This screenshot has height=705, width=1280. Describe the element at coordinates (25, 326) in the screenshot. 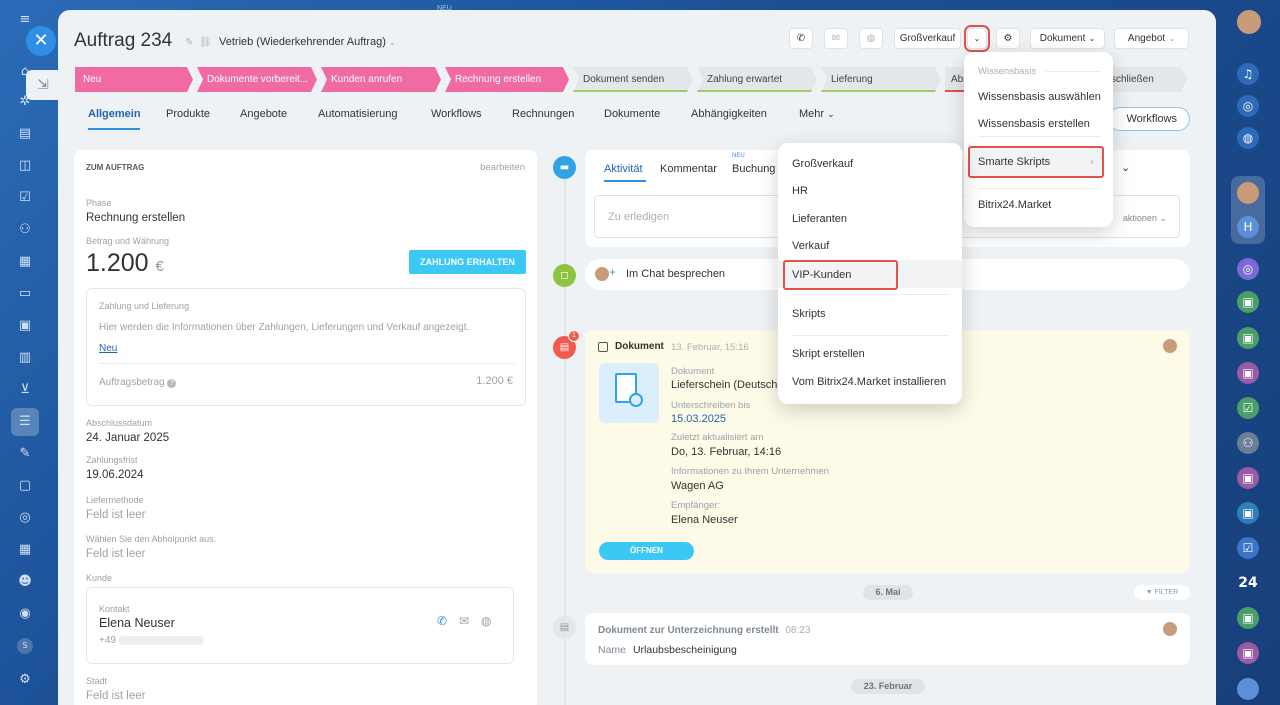

I see `reports-icon: ▣` at that location.